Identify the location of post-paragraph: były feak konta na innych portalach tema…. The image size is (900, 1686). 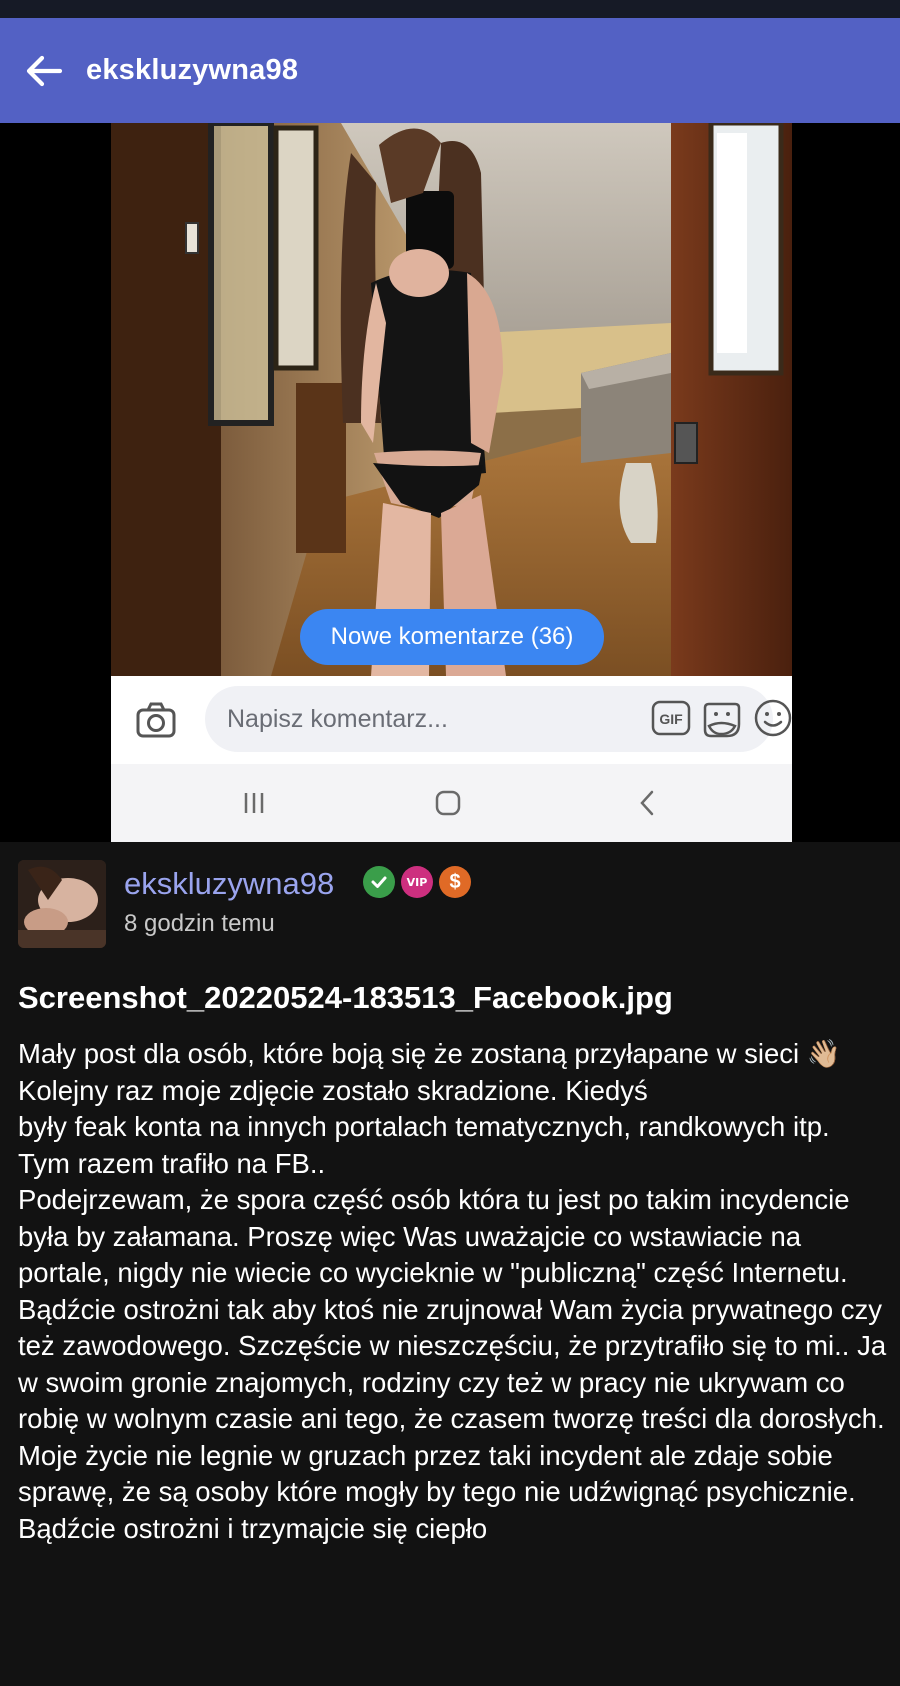
(424, 1145).